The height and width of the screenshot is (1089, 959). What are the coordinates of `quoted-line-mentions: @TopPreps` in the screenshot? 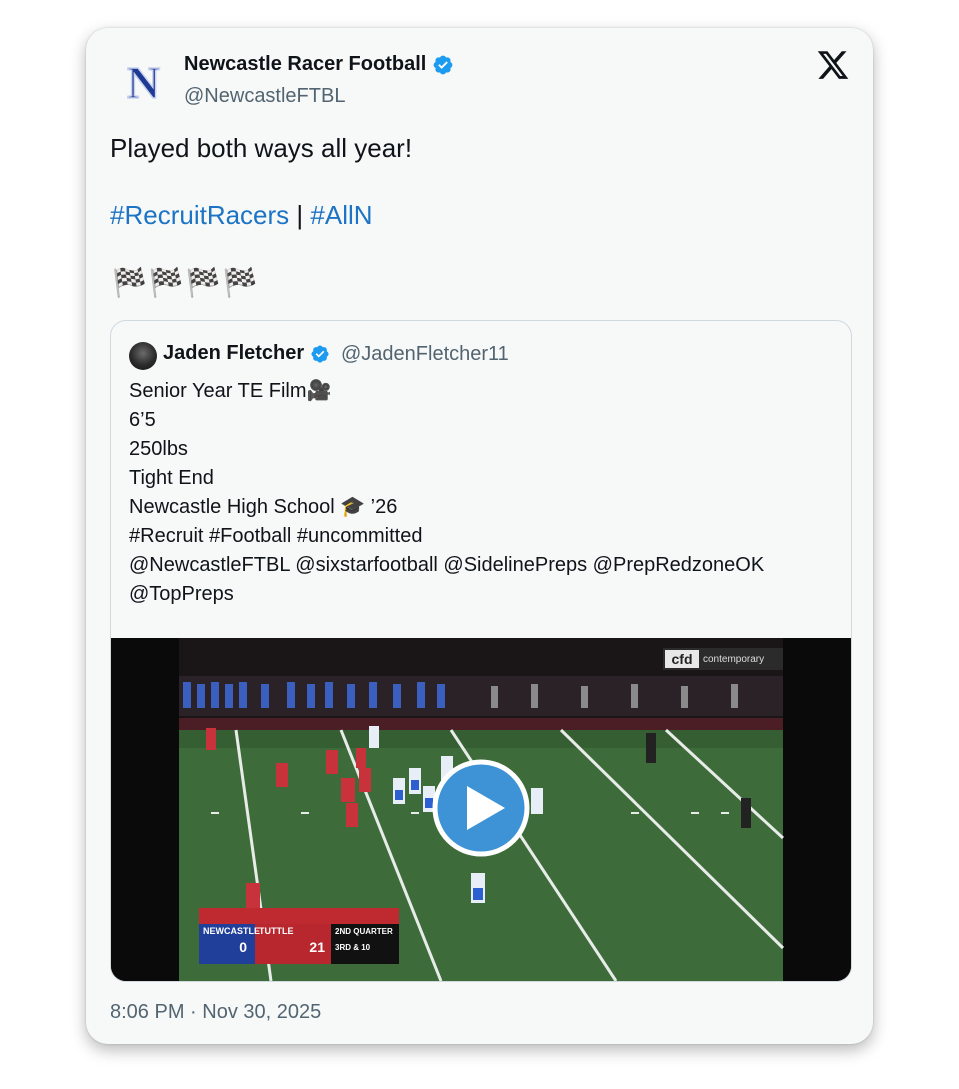 It's located at (446, 594).